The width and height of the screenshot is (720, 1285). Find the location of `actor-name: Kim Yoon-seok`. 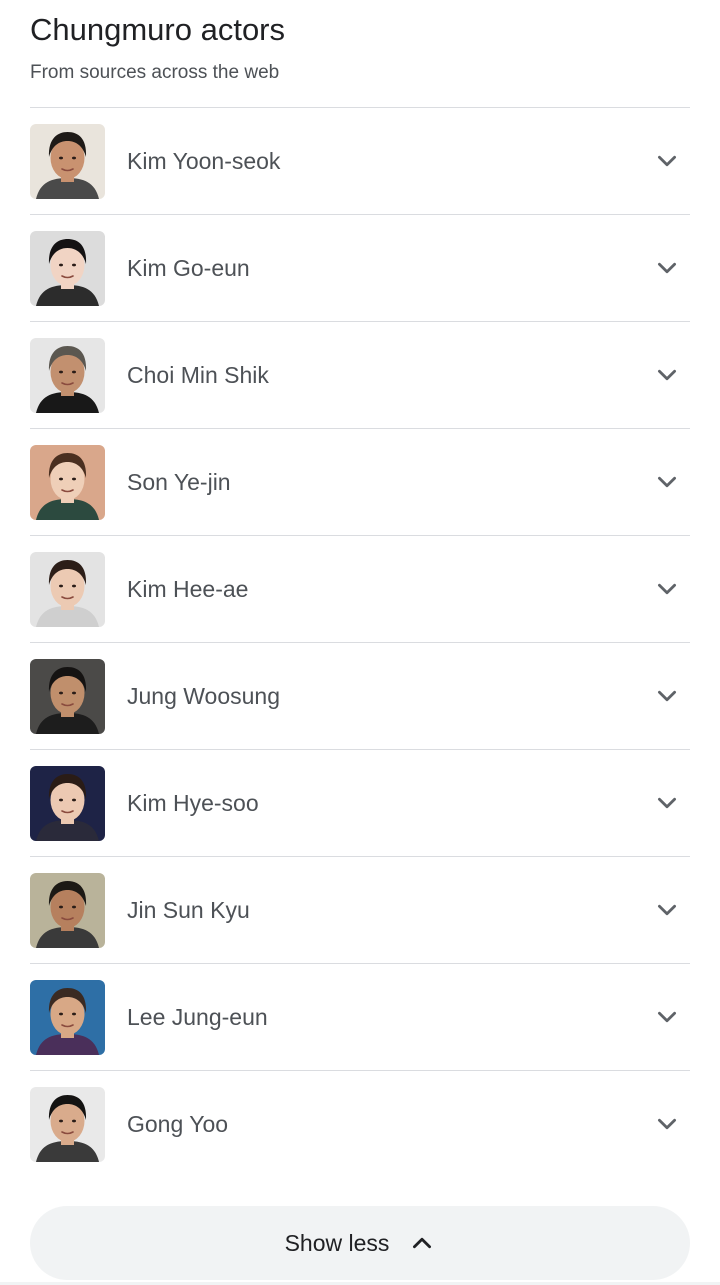

actor-name: Kim Yoon-seok is located at coordinates (204, 161).